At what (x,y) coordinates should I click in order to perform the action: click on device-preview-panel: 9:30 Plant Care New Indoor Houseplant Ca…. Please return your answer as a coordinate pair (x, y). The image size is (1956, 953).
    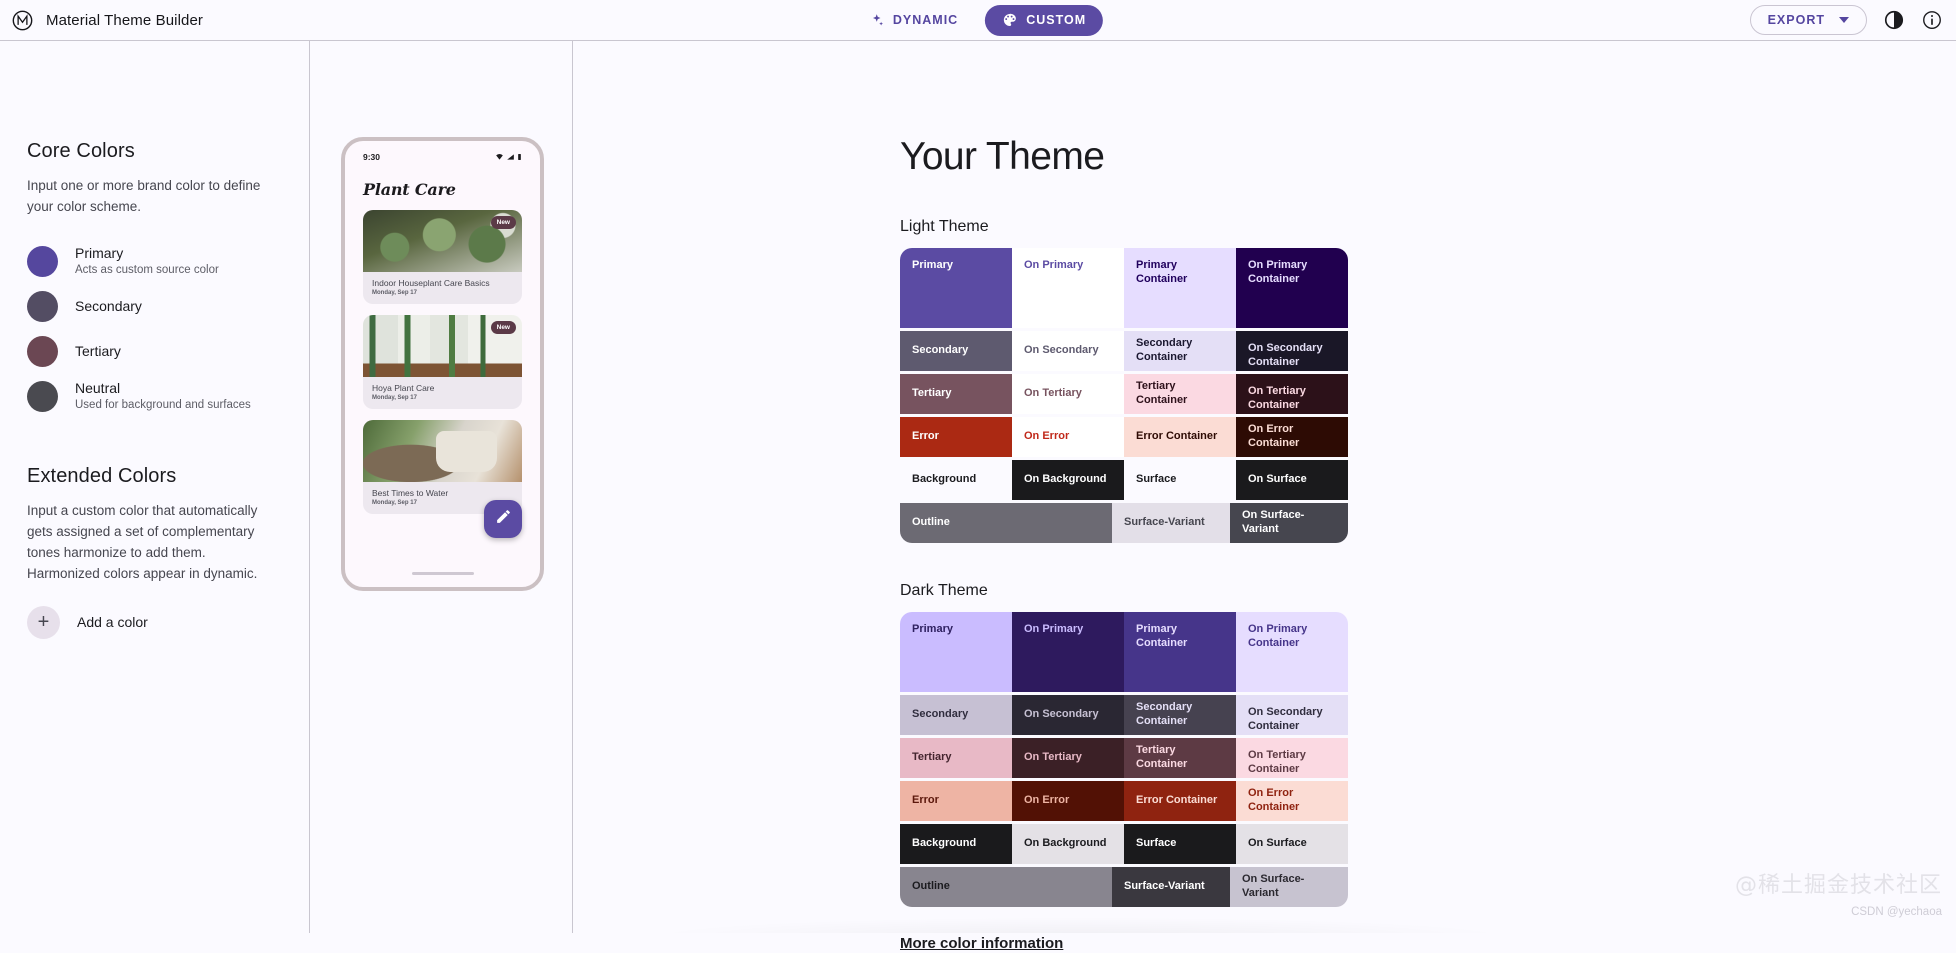
    Looking at the image, I should click on (442, 487).